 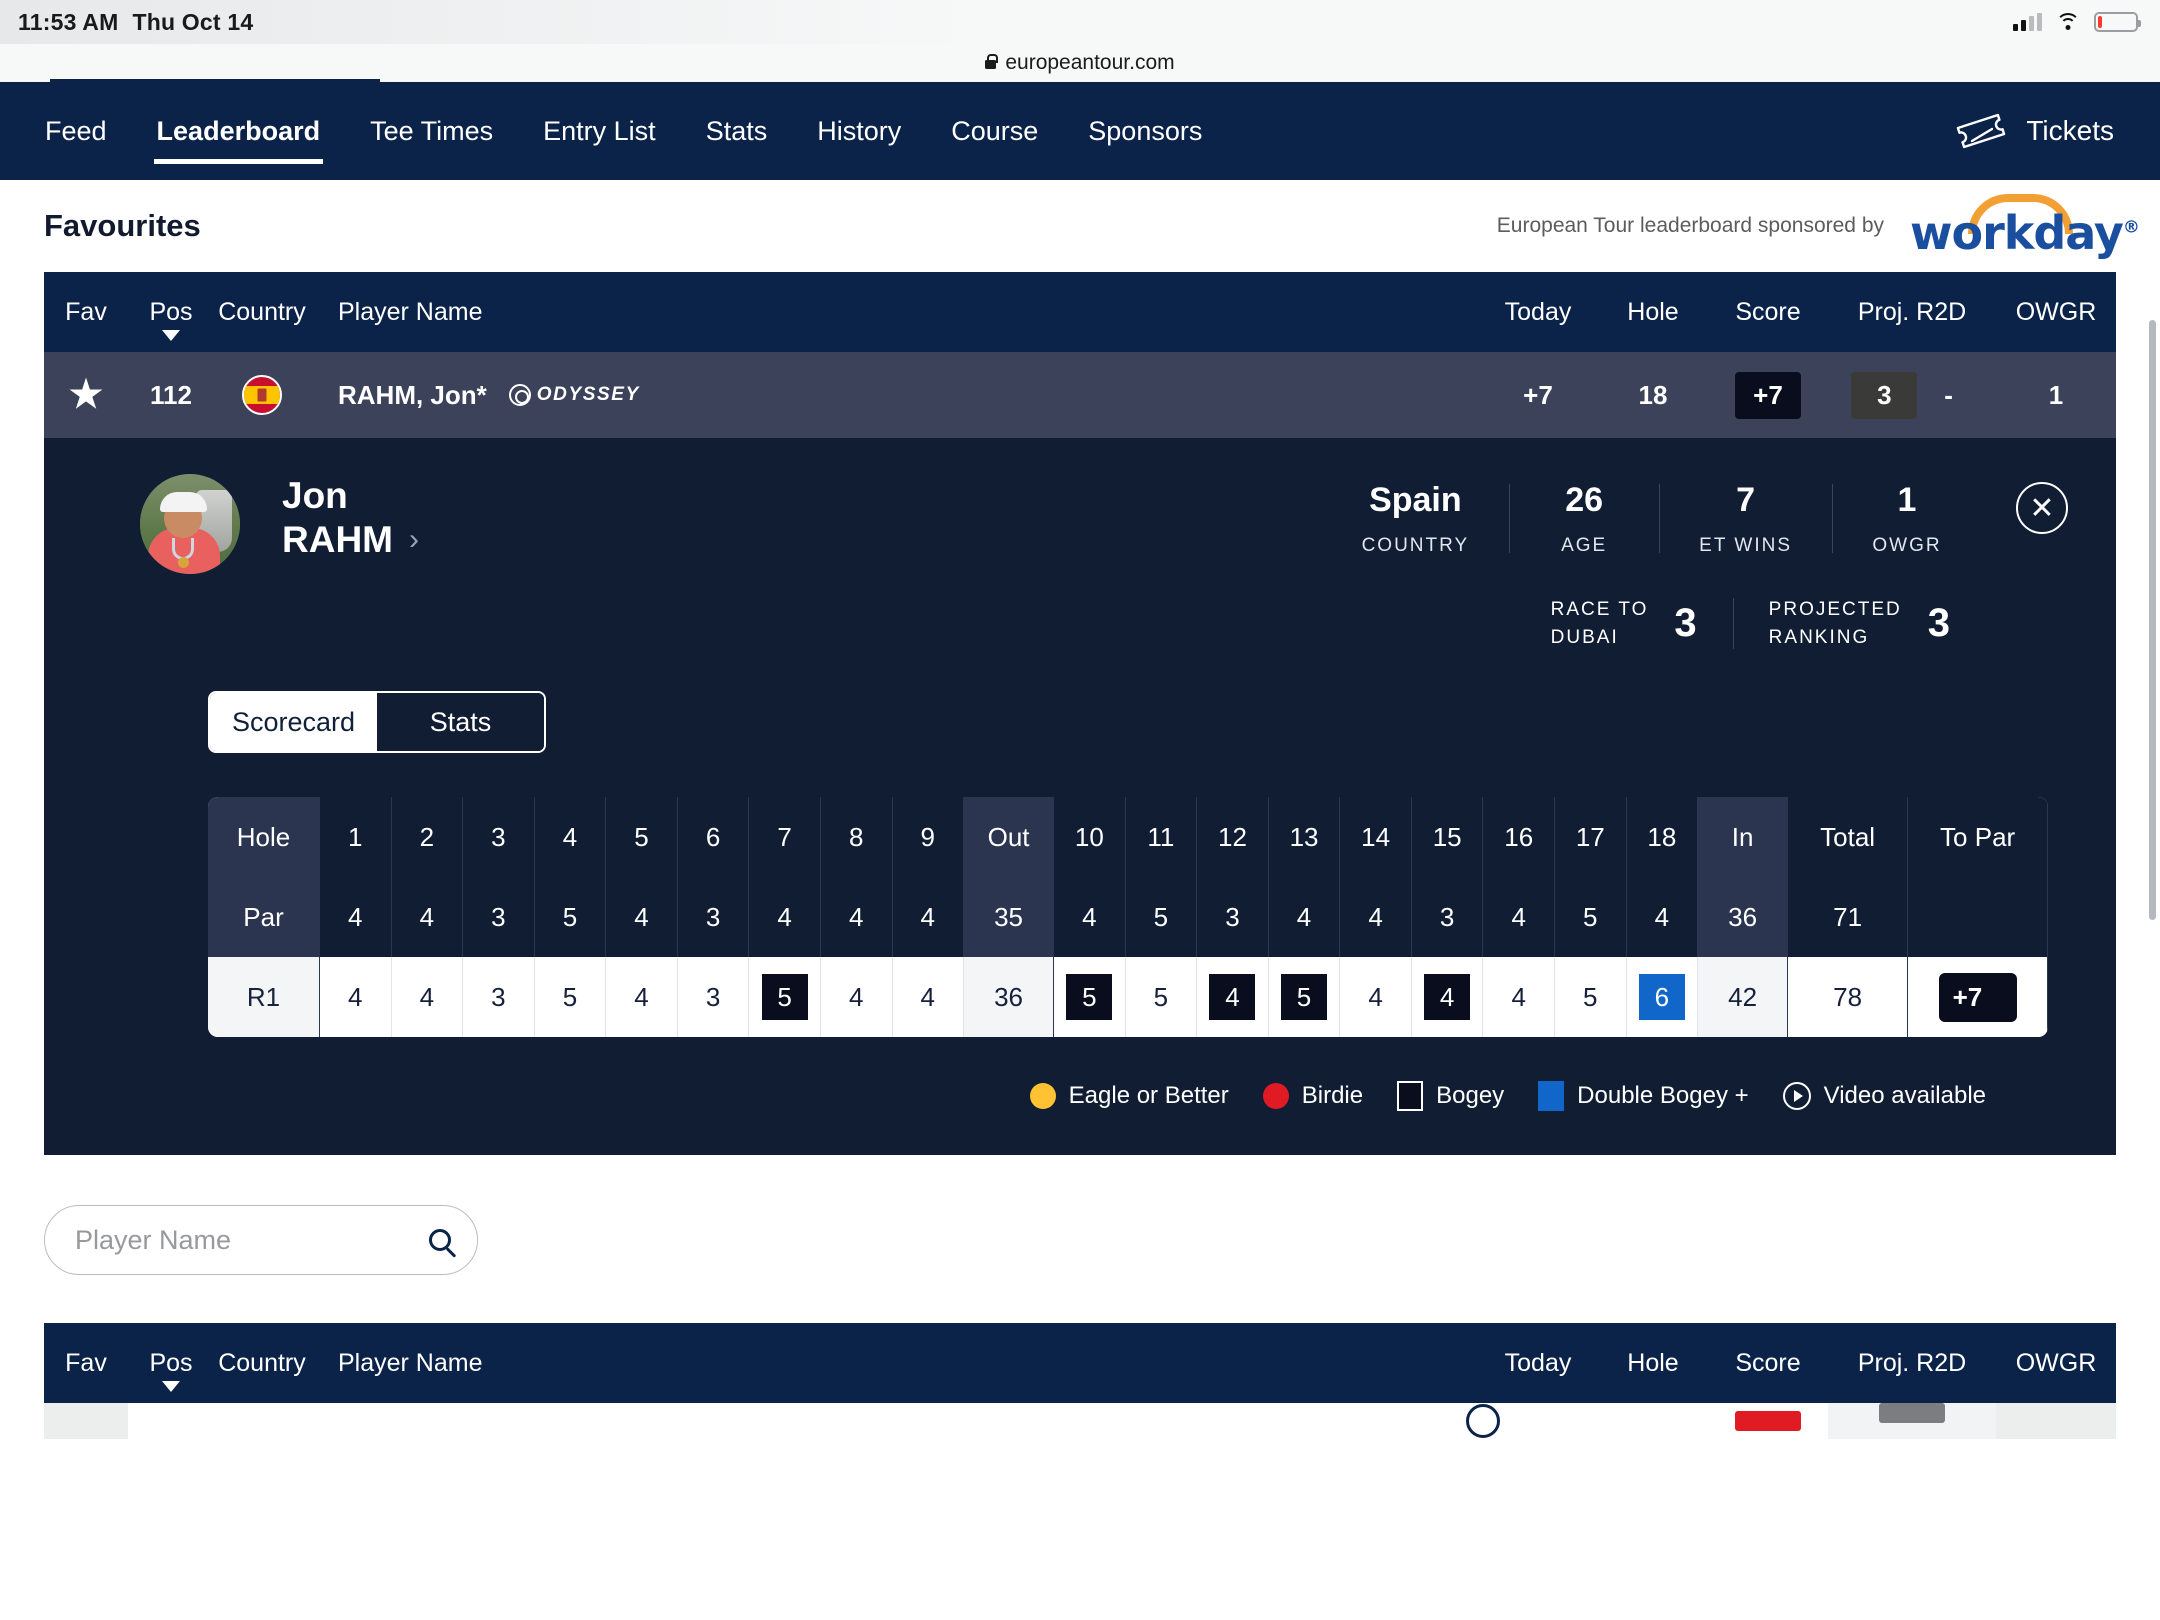 I want to click on projected-ranking-value: 3, so click(x=1938, y=623).